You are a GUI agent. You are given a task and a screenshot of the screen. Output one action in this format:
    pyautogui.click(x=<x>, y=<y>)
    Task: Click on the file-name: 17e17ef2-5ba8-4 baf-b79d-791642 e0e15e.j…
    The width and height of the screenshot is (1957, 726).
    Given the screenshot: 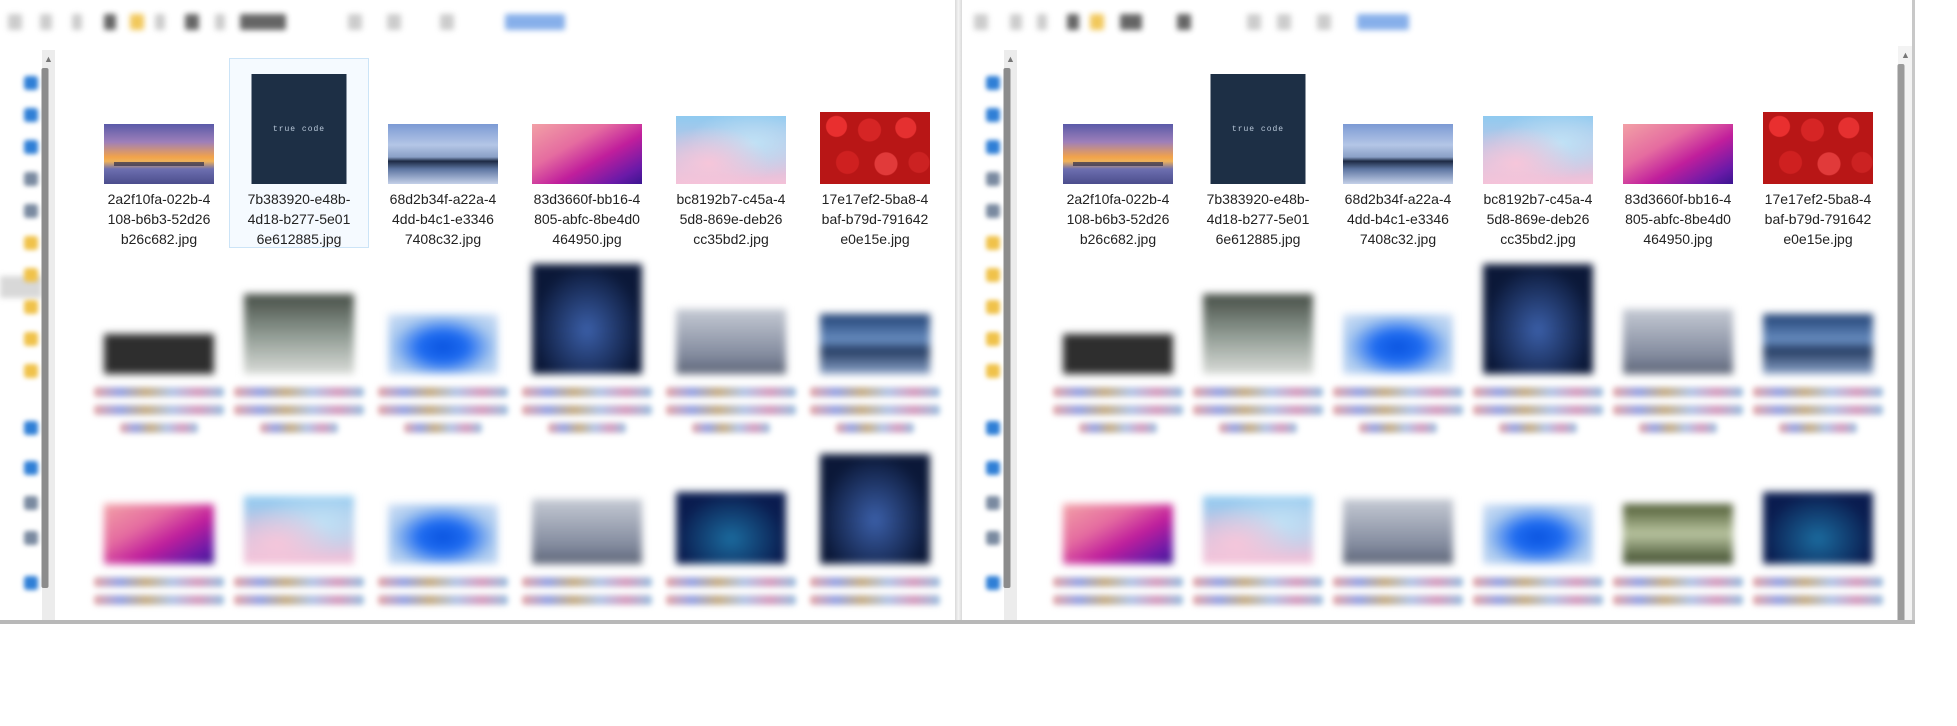 What is the action you would take?
    pyautogui.click(x=875, y=219)
    